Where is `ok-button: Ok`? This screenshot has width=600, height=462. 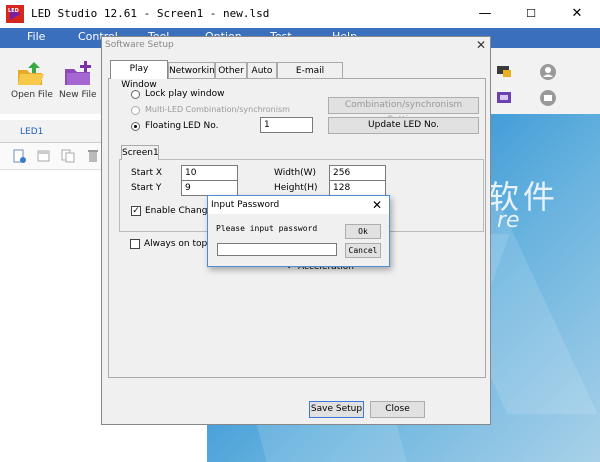
ok-button: Ok is located at coordinates (363, 231).